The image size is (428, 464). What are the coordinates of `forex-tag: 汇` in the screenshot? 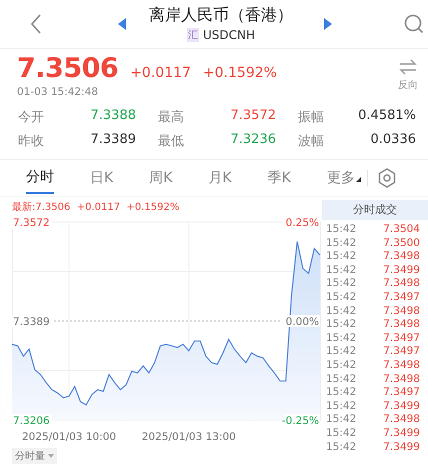 It's located at (192, 35).